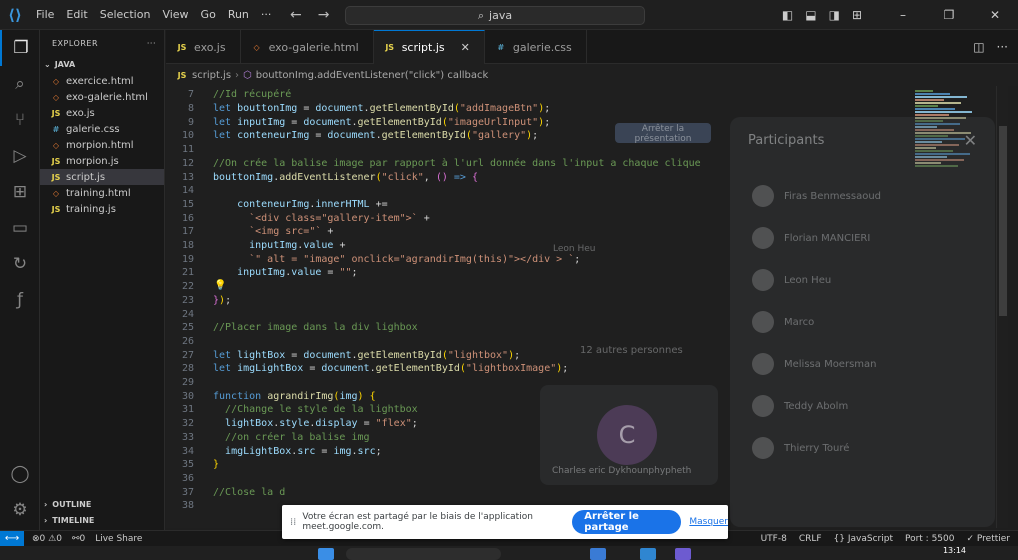  What do you see at coordinates (307, 47) in the screenshot?
I see `editor-tab: ◇ exo-galerie.html` at bounding box center [307, 47].